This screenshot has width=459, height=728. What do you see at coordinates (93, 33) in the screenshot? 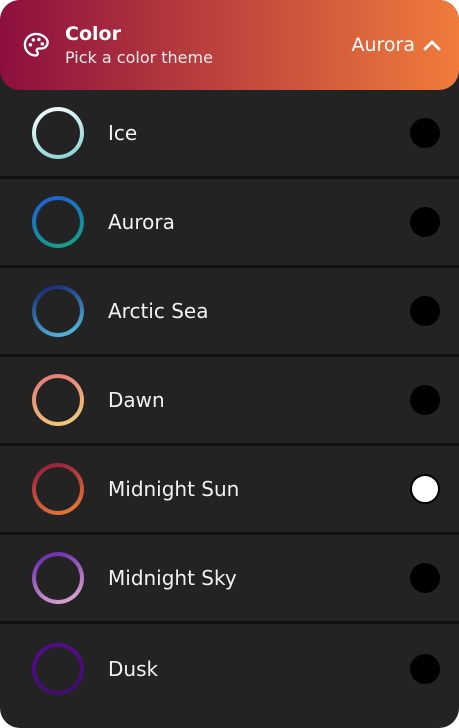
I see `header-title: Color` at bounding box center [93, 33].